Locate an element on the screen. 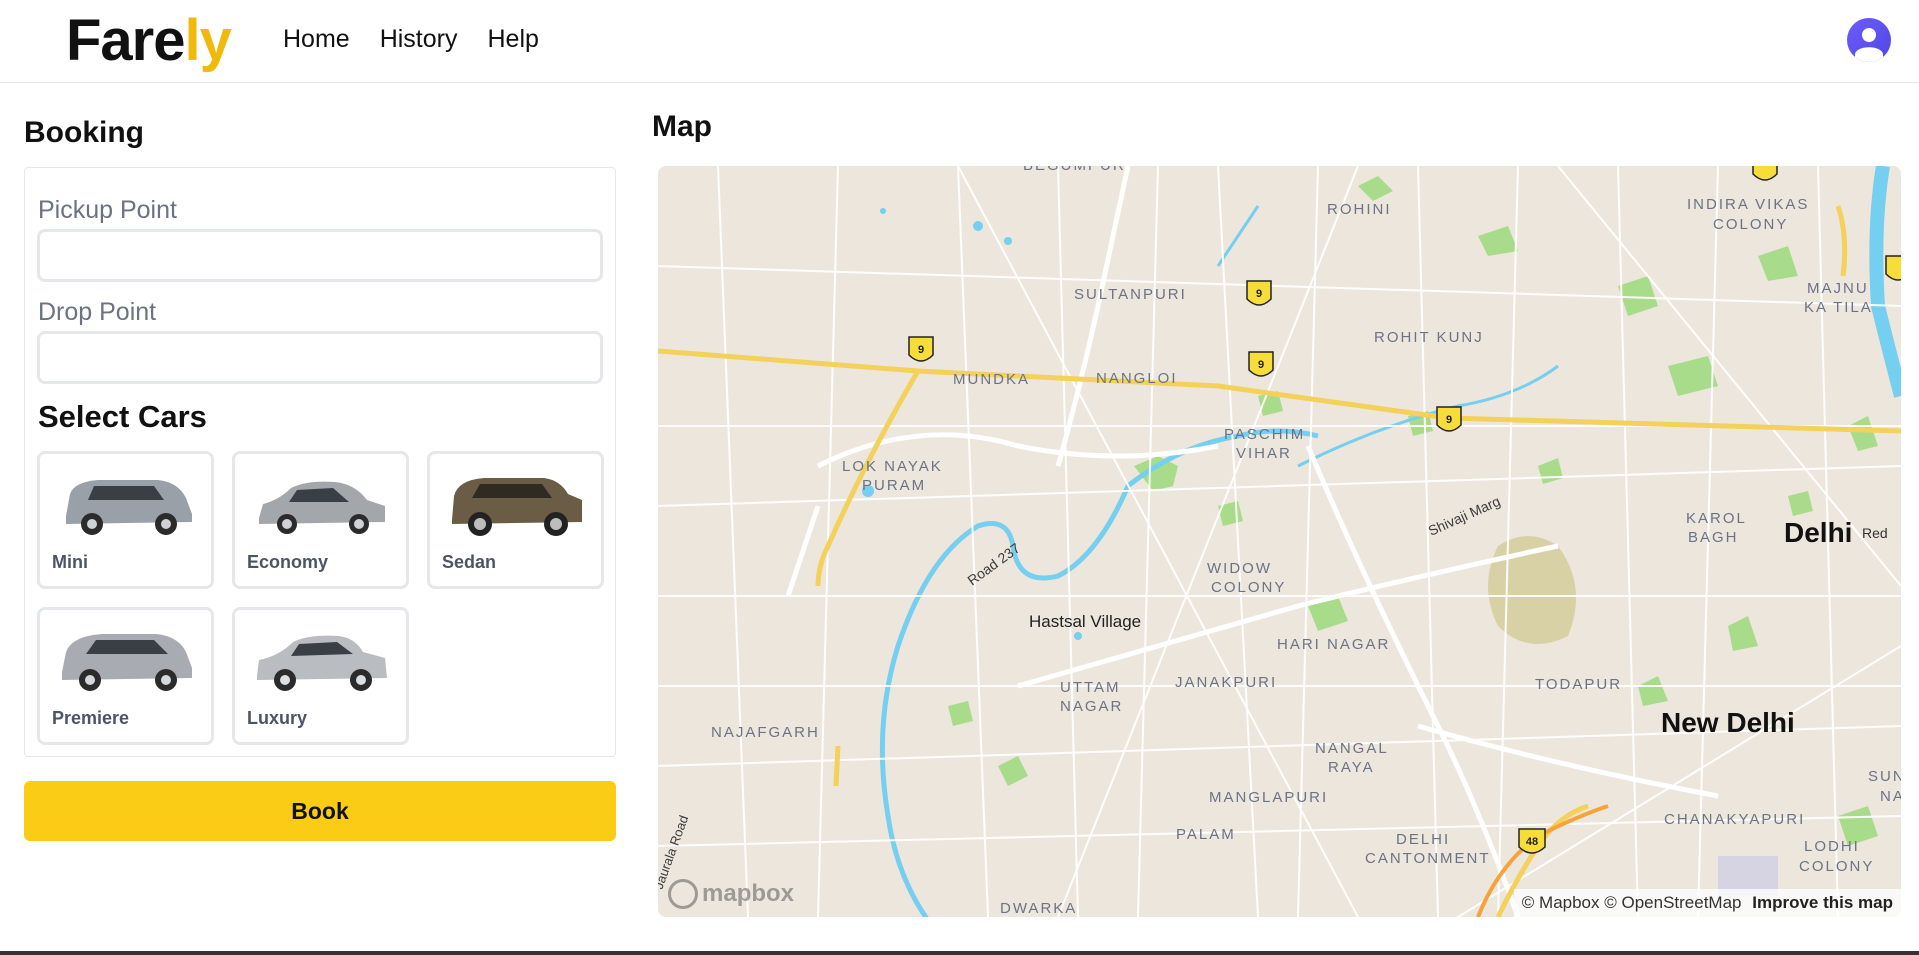 This screenshot has height=955, width=1919. map-label: TODAPUR is located at coordinates (1578, 684).